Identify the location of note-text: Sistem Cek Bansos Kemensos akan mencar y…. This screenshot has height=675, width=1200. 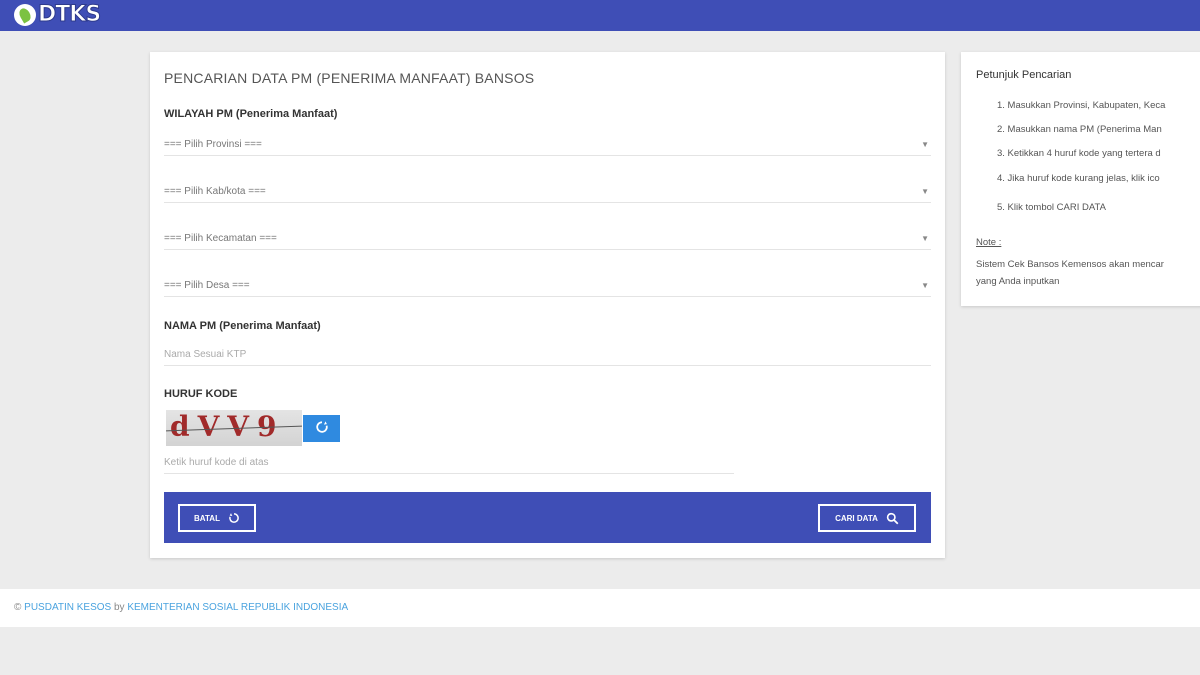
(1070, 273).